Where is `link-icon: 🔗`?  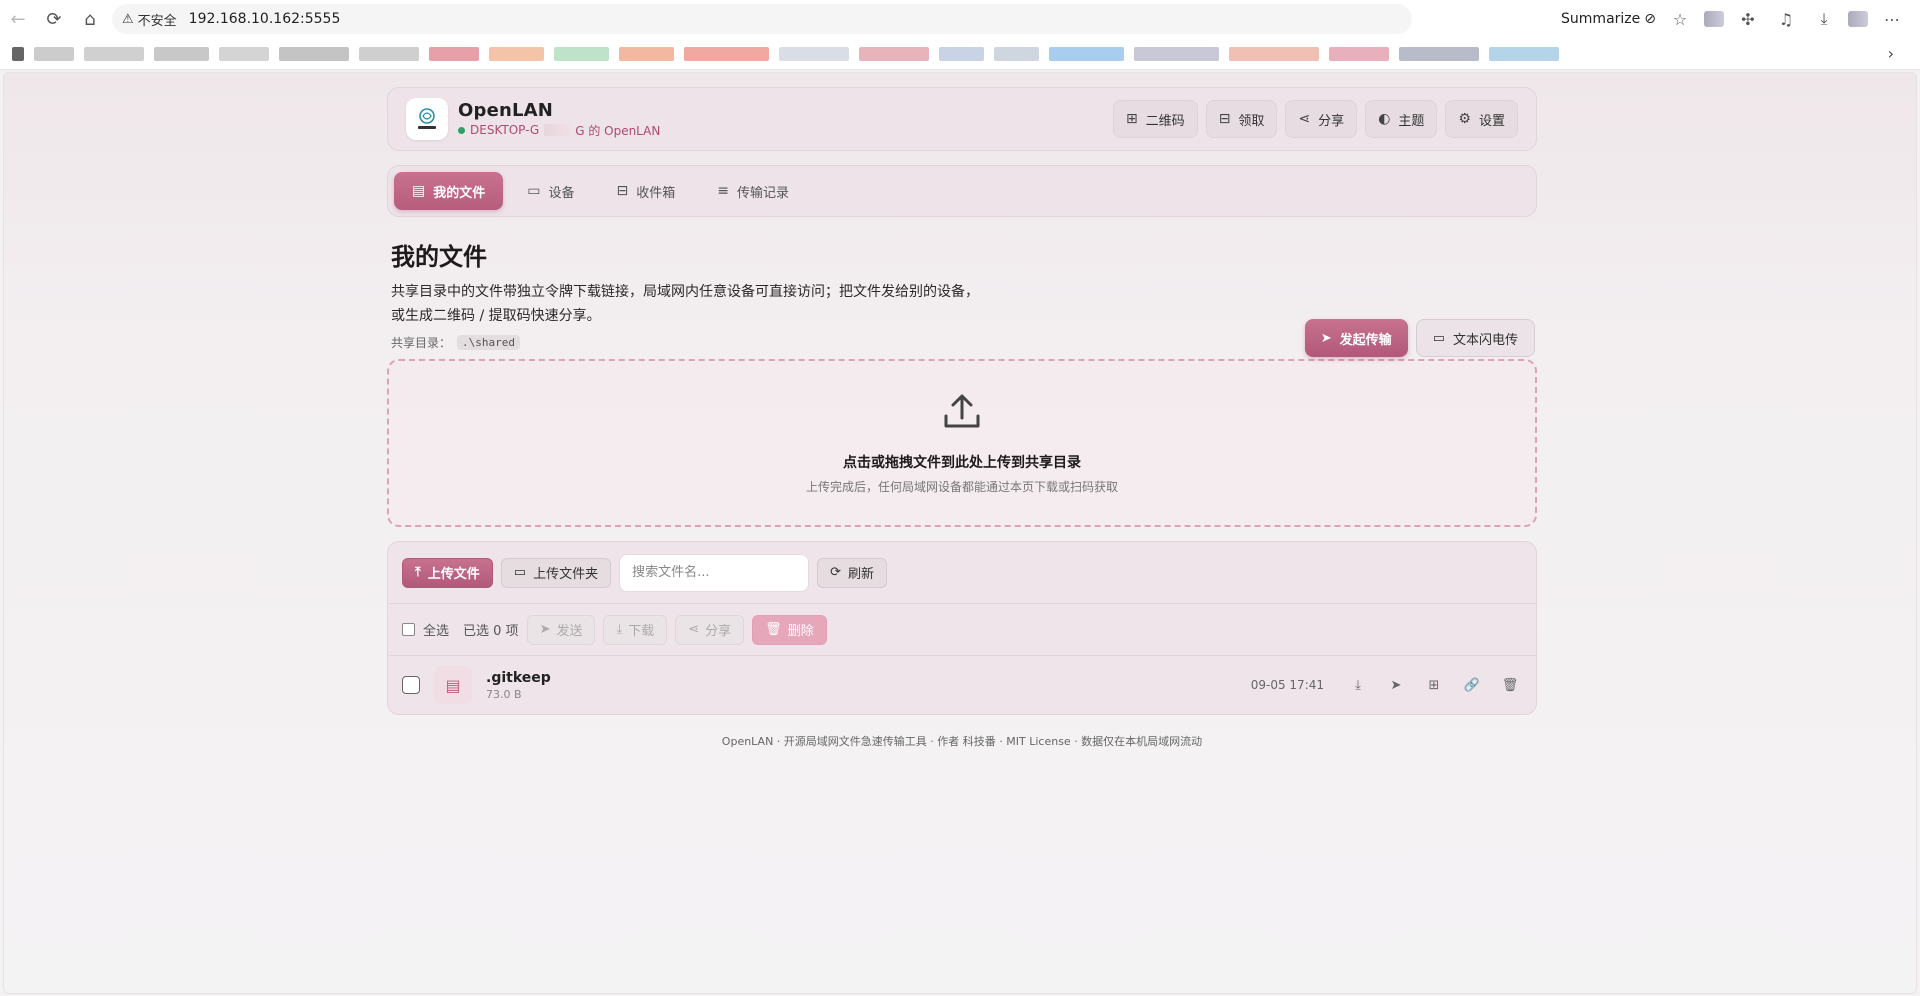 link-icon: 🔗 is located at coordinates (1472, 685).